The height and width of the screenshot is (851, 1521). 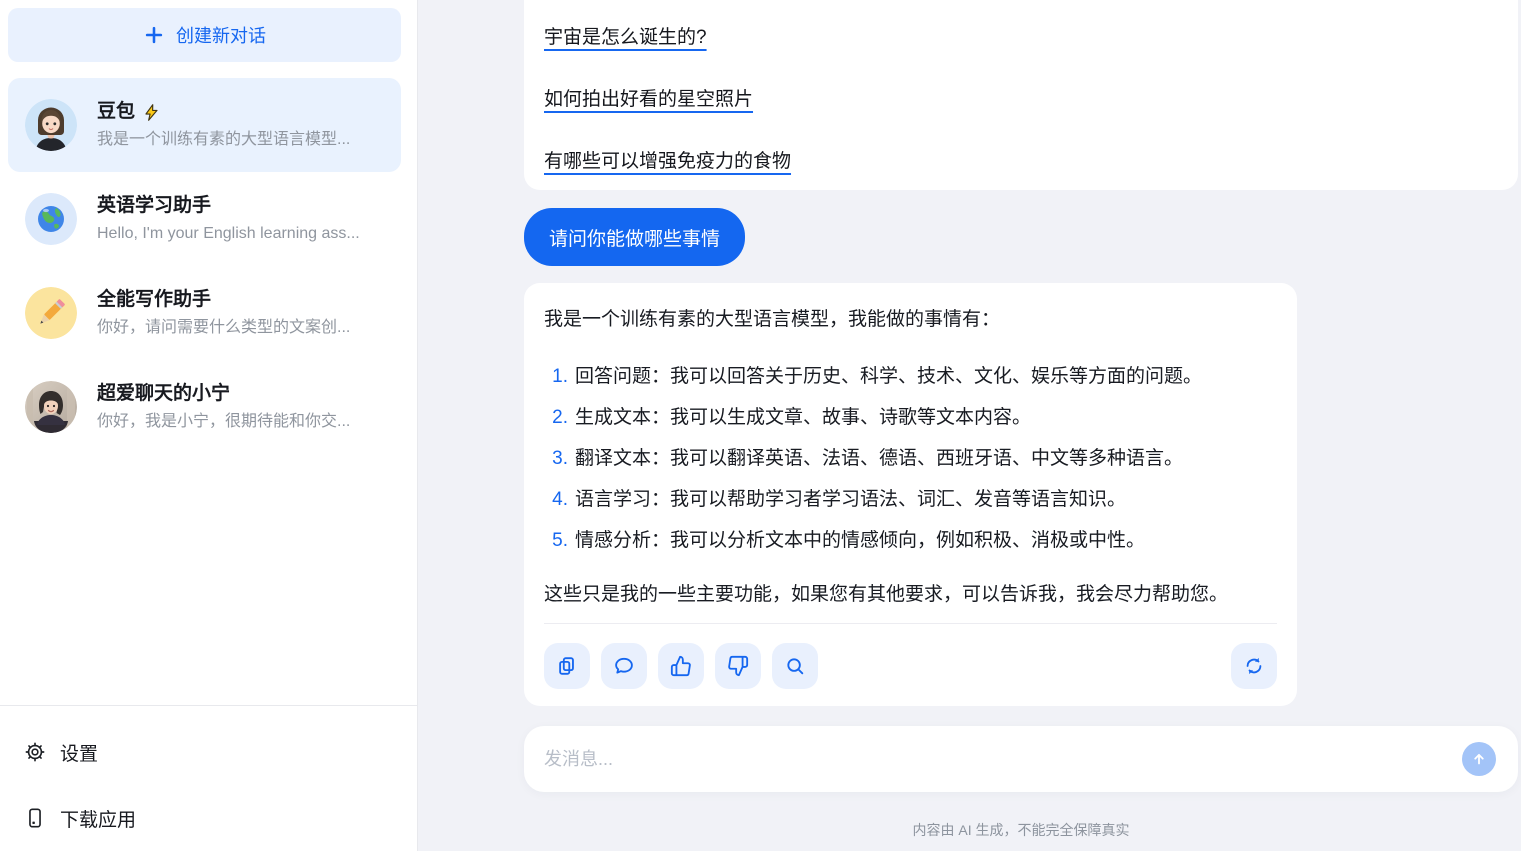 I want to click on suggestion-link-immunity-foods: 有哪些可以增强免疫力的食物, so click(x=667, y=162).